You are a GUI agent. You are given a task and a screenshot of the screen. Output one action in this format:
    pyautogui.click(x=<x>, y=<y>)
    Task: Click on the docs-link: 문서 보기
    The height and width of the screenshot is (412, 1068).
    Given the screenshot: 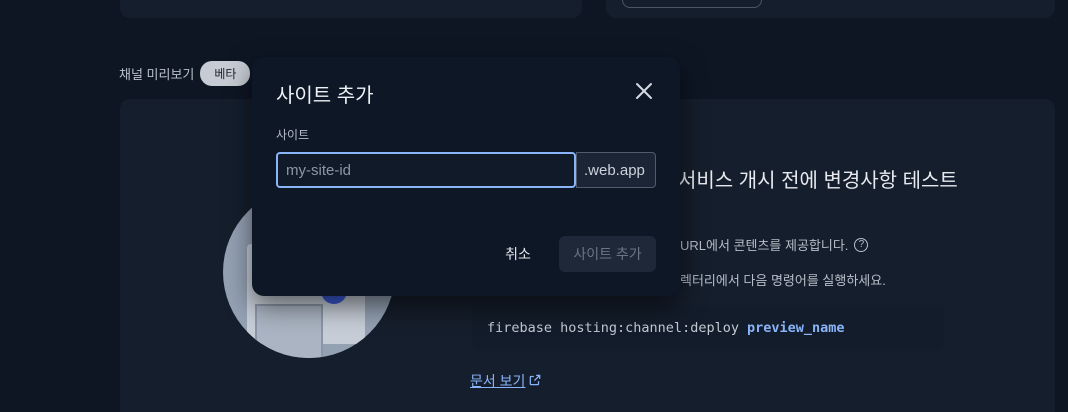 What is the action you would take?
    pyautogui.click(x=506, y=381)
    